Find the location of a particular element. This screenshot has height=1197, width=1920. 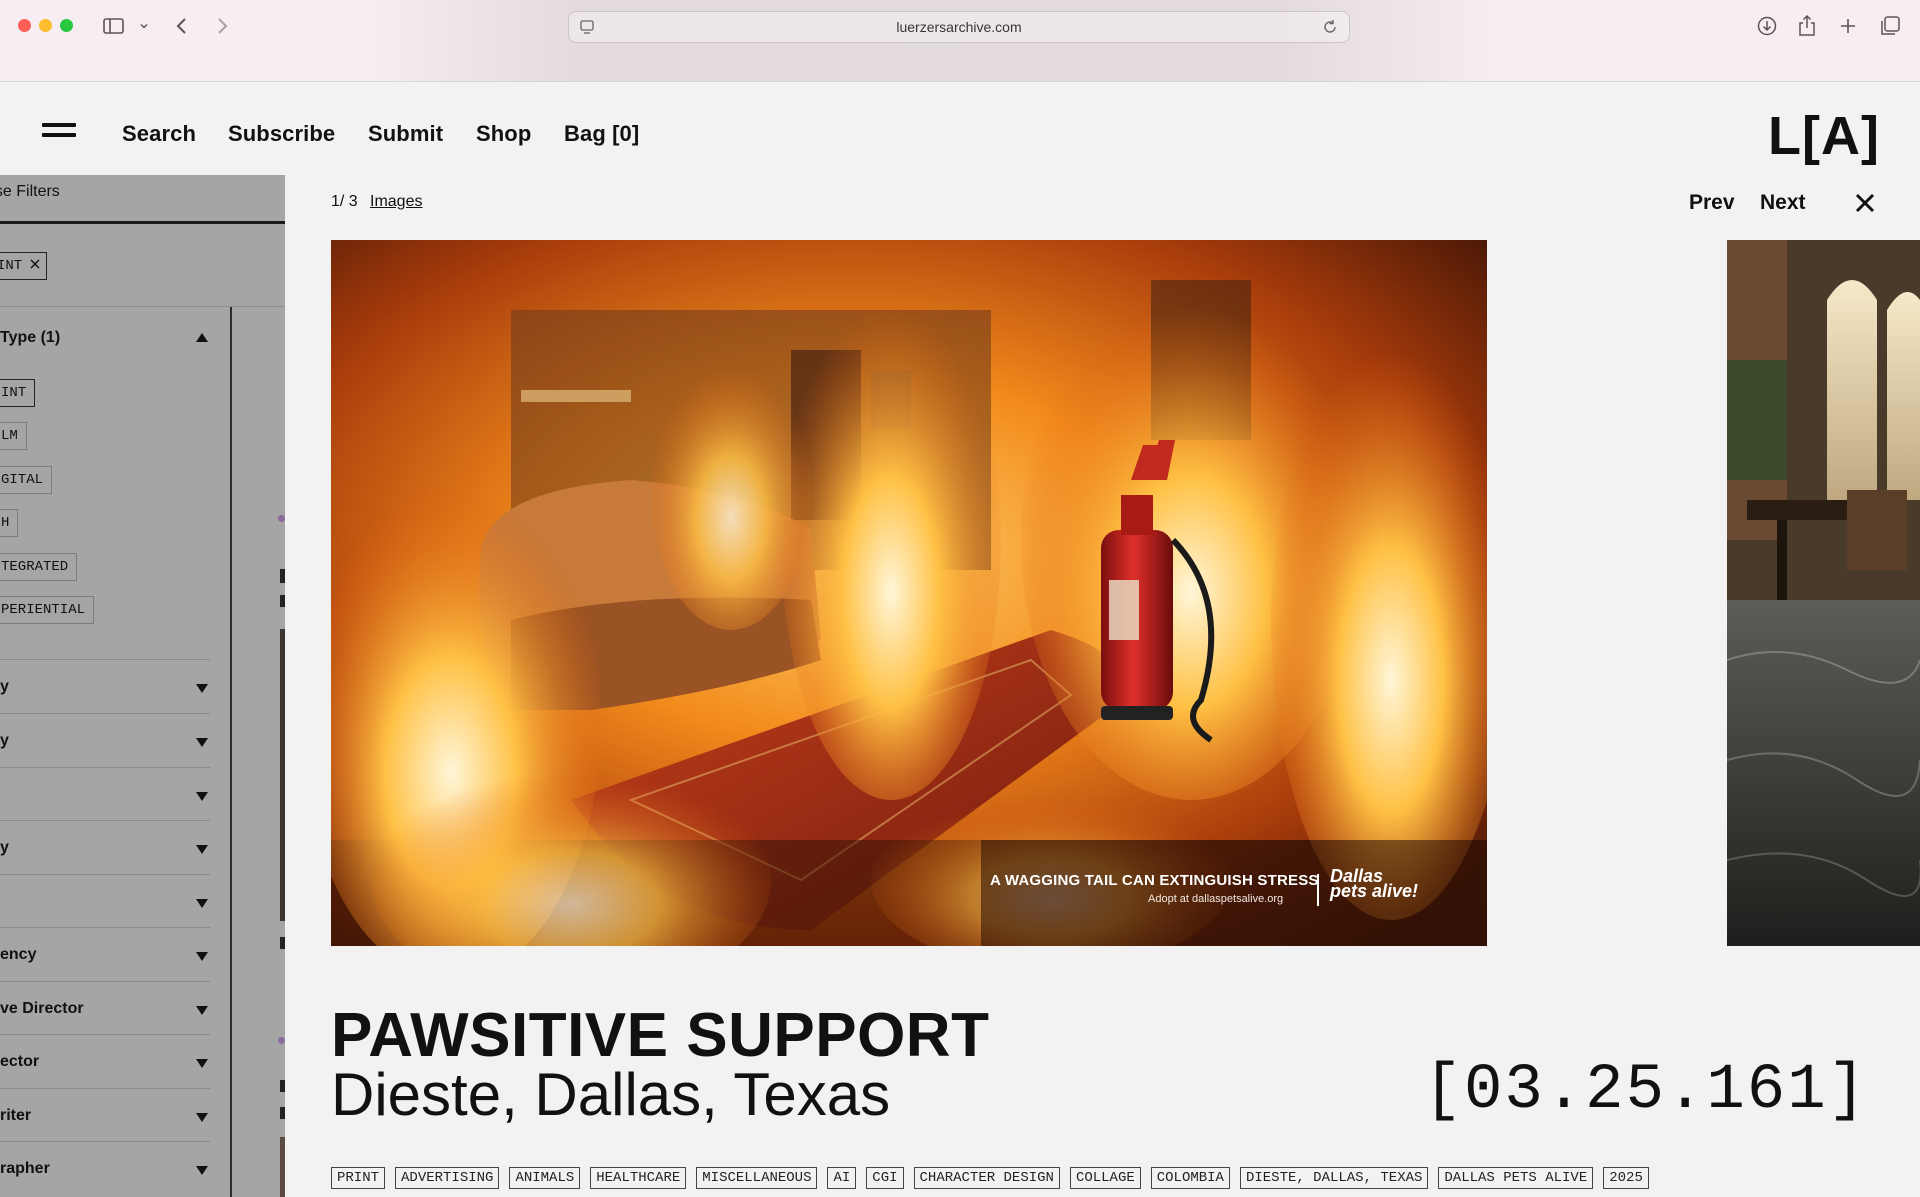

nav-bag: Bag [0] is located at coordinates (601, 134).